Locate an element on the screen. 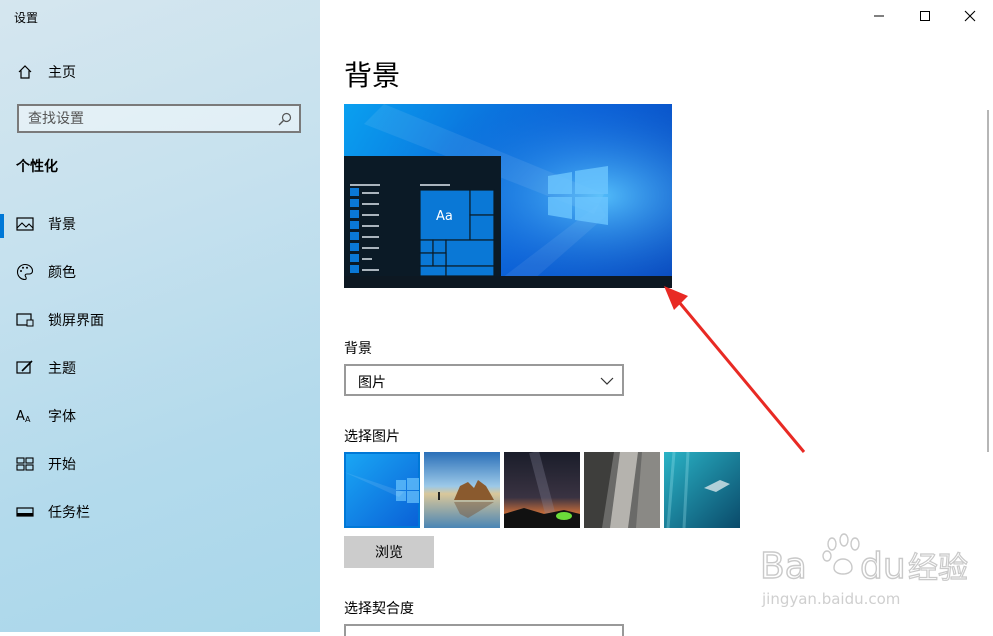 The image size is (993, 636). taskbar-icon is located at coordinates (25, 512).